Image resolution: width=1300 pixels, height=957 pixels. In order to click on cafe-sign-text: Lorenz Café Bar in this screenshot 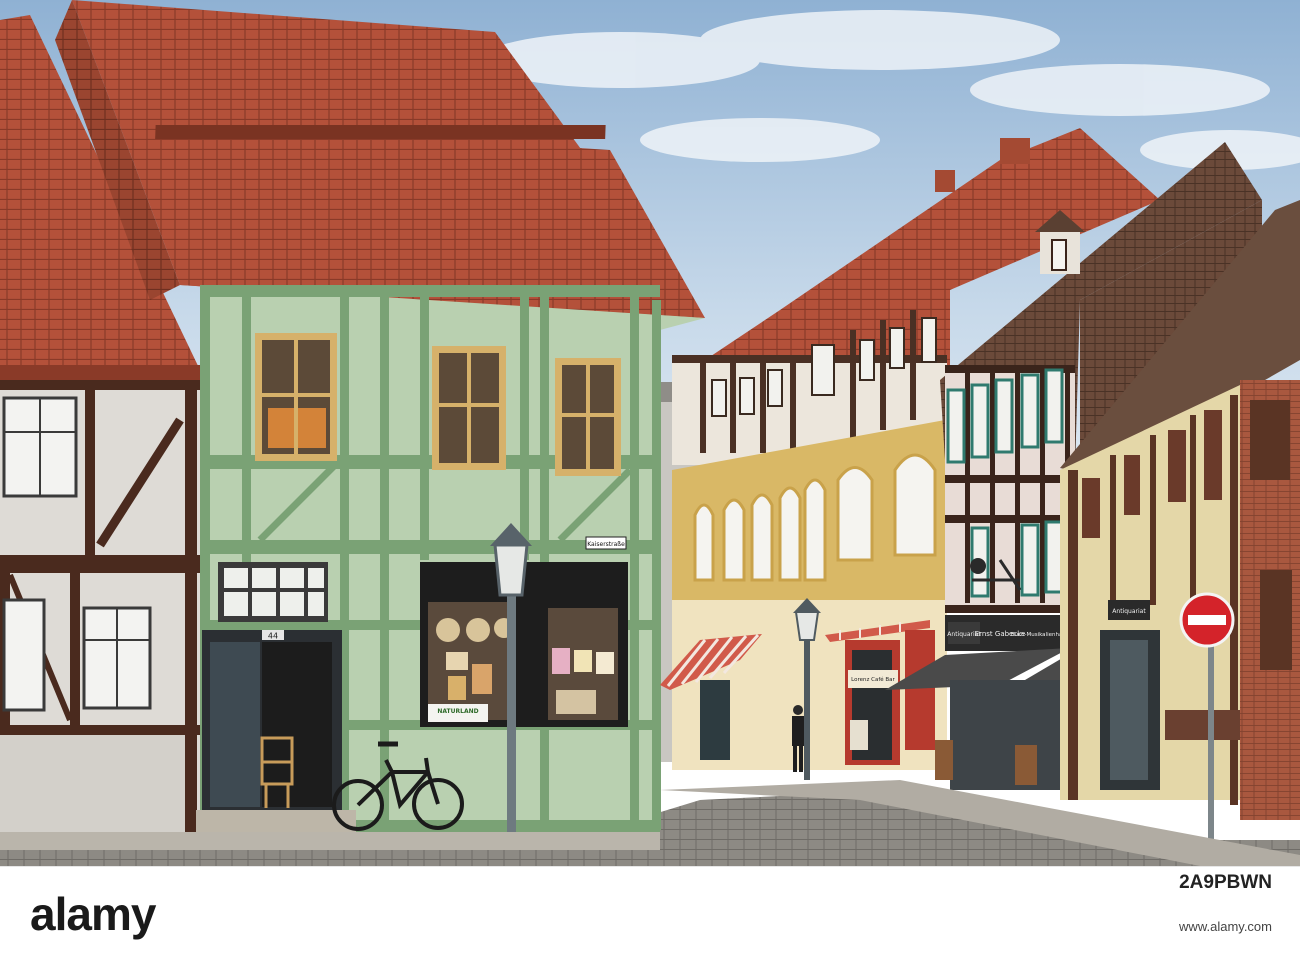, I will do `click(873, 679)`.